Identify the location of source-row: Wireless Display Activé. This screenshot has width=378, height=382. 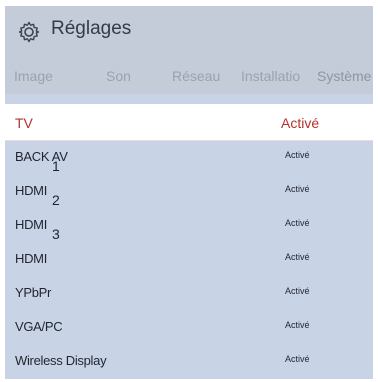
(189, 361).